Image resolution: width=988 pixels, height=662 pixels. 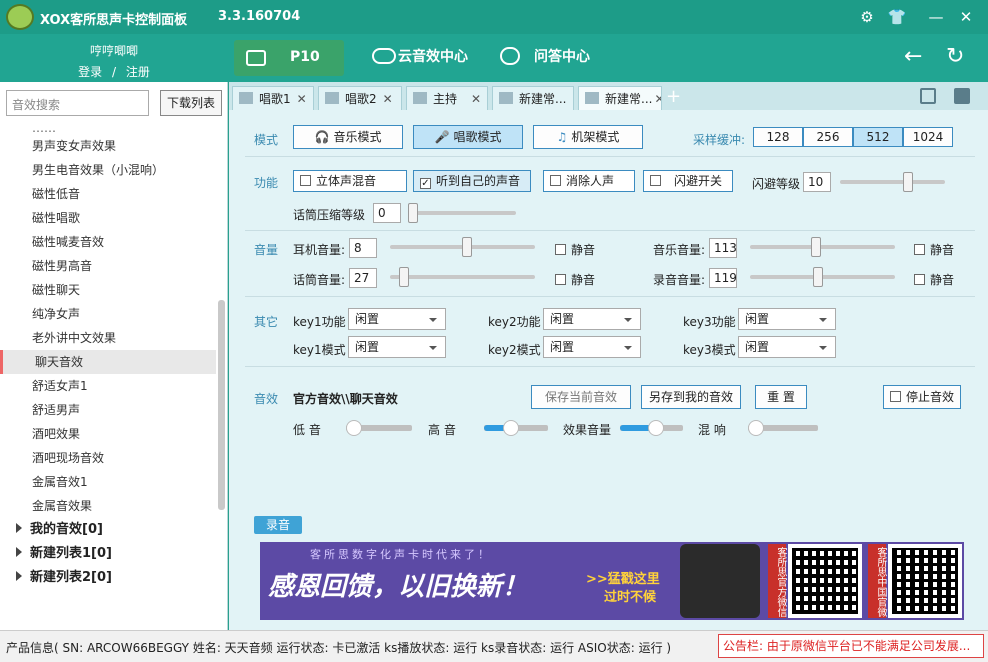 What do you see at coordinates (778, 137) in the screenshot?
I see `buffer-128-button: 128` at bounding box center [778, 137].